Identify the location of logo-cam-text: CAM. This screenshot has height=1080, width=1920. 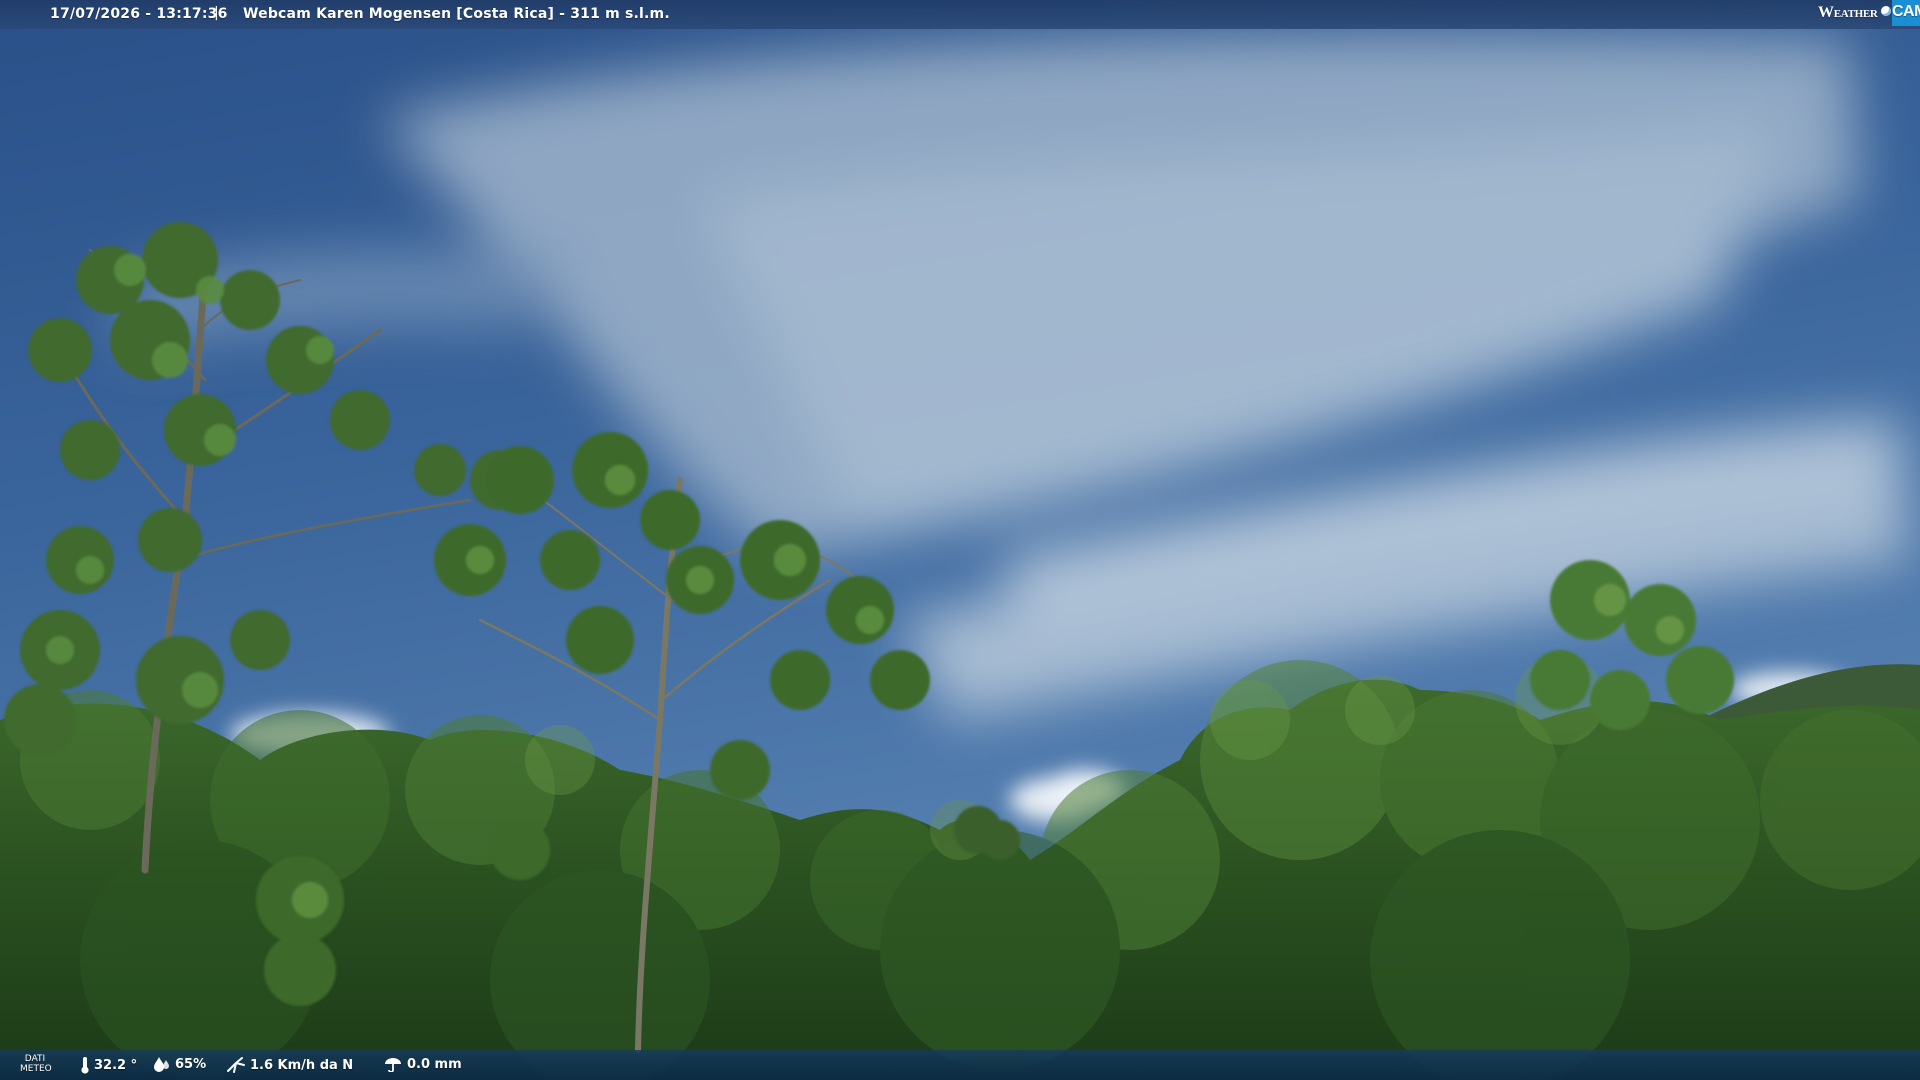
(1906, 11).